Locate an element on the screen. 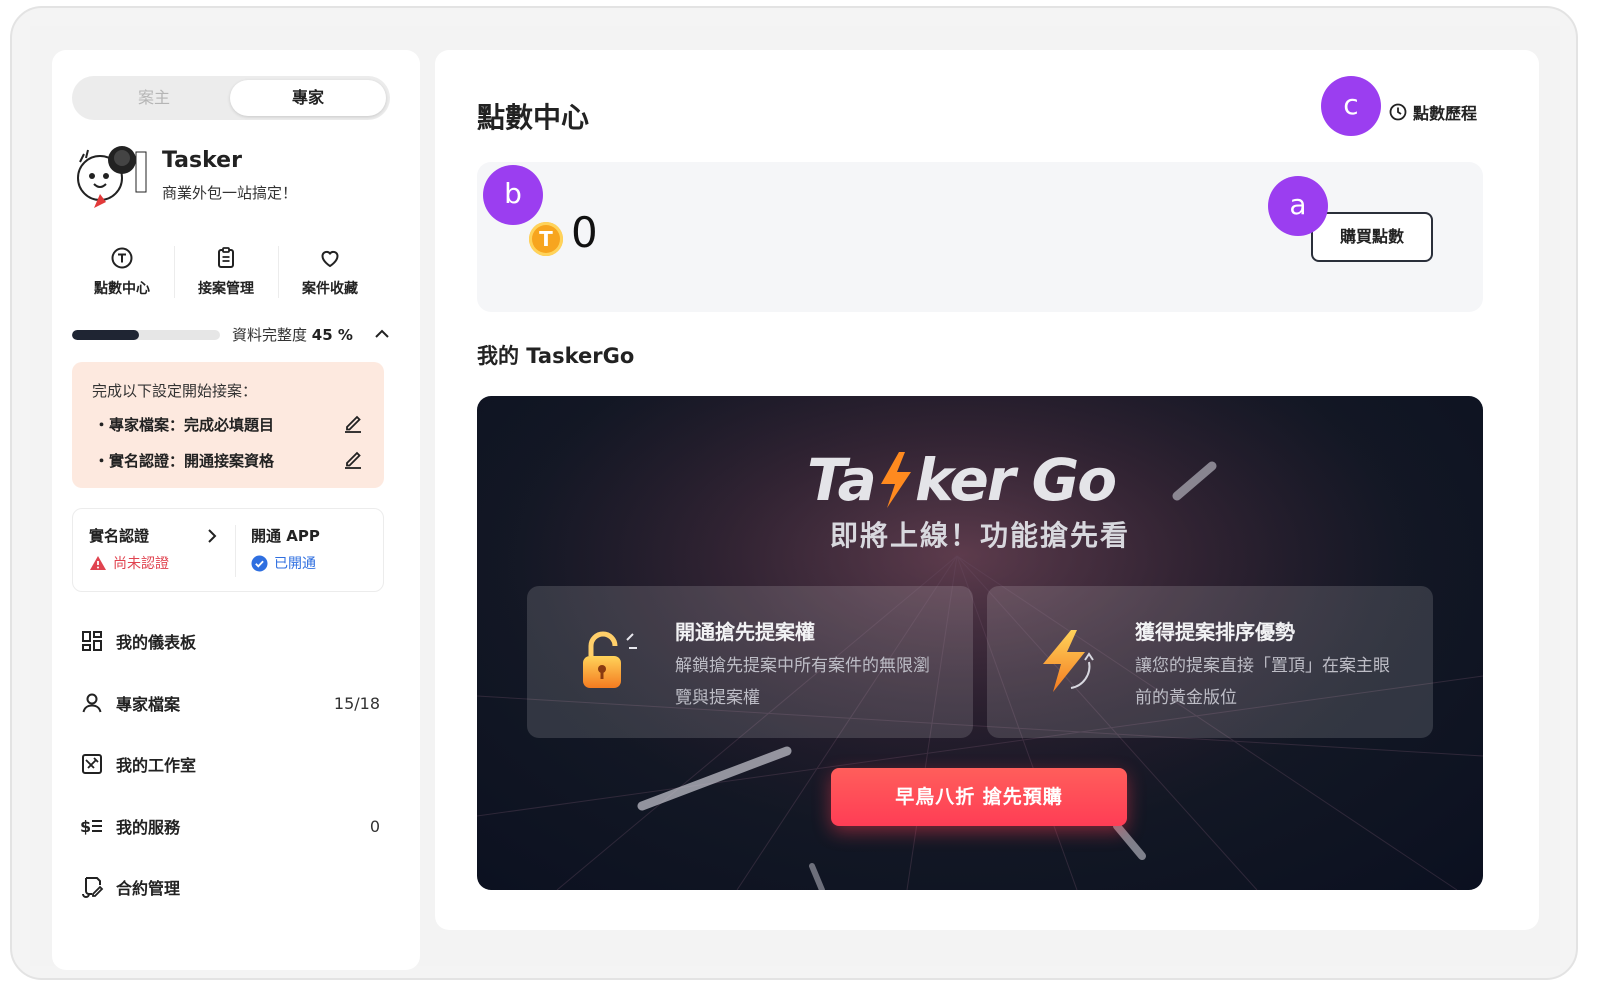 Image resolution: width=1600 pixels, height=992 pixels. menu-item-contracts: 合約管理 is located at coordinates (230, 887).